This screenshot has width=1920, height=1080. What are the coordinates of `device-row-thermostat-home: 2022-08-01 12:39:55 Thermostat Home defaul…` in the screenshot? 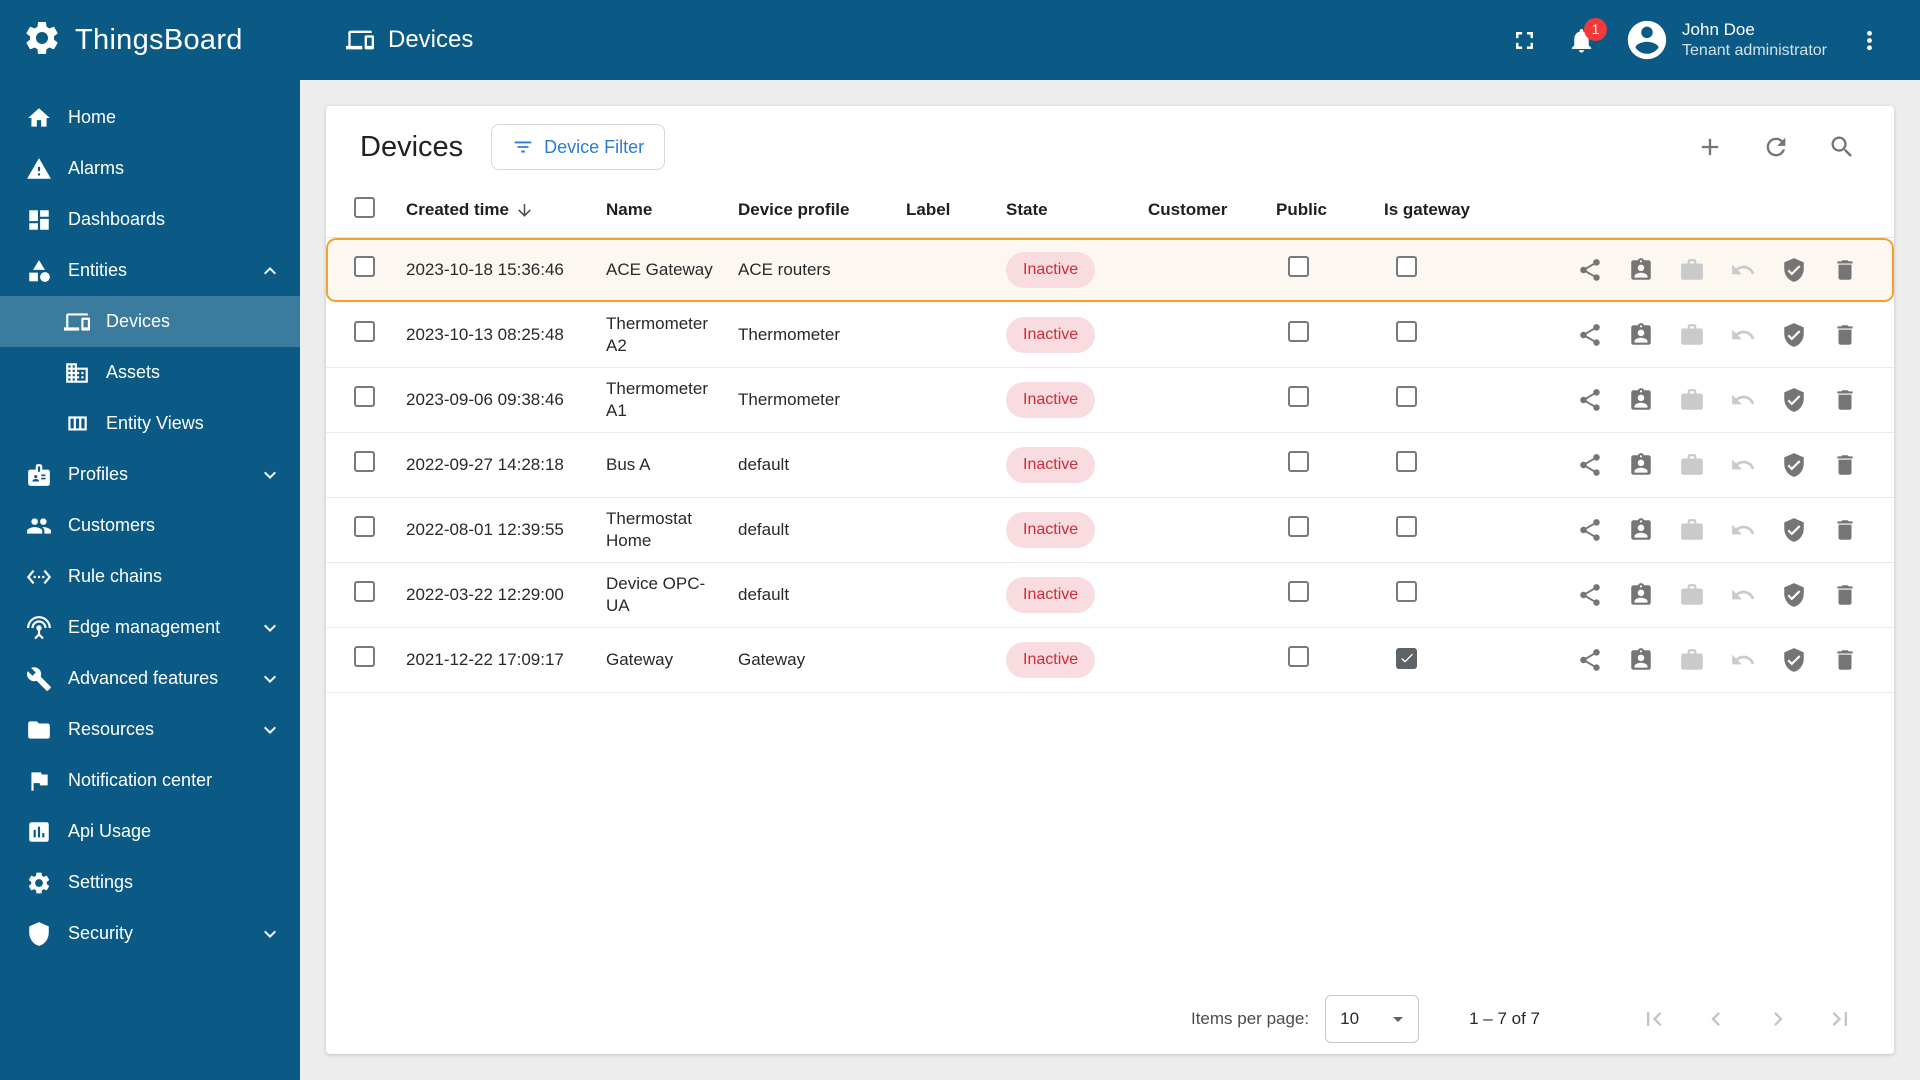 It's located at (1110, 530).